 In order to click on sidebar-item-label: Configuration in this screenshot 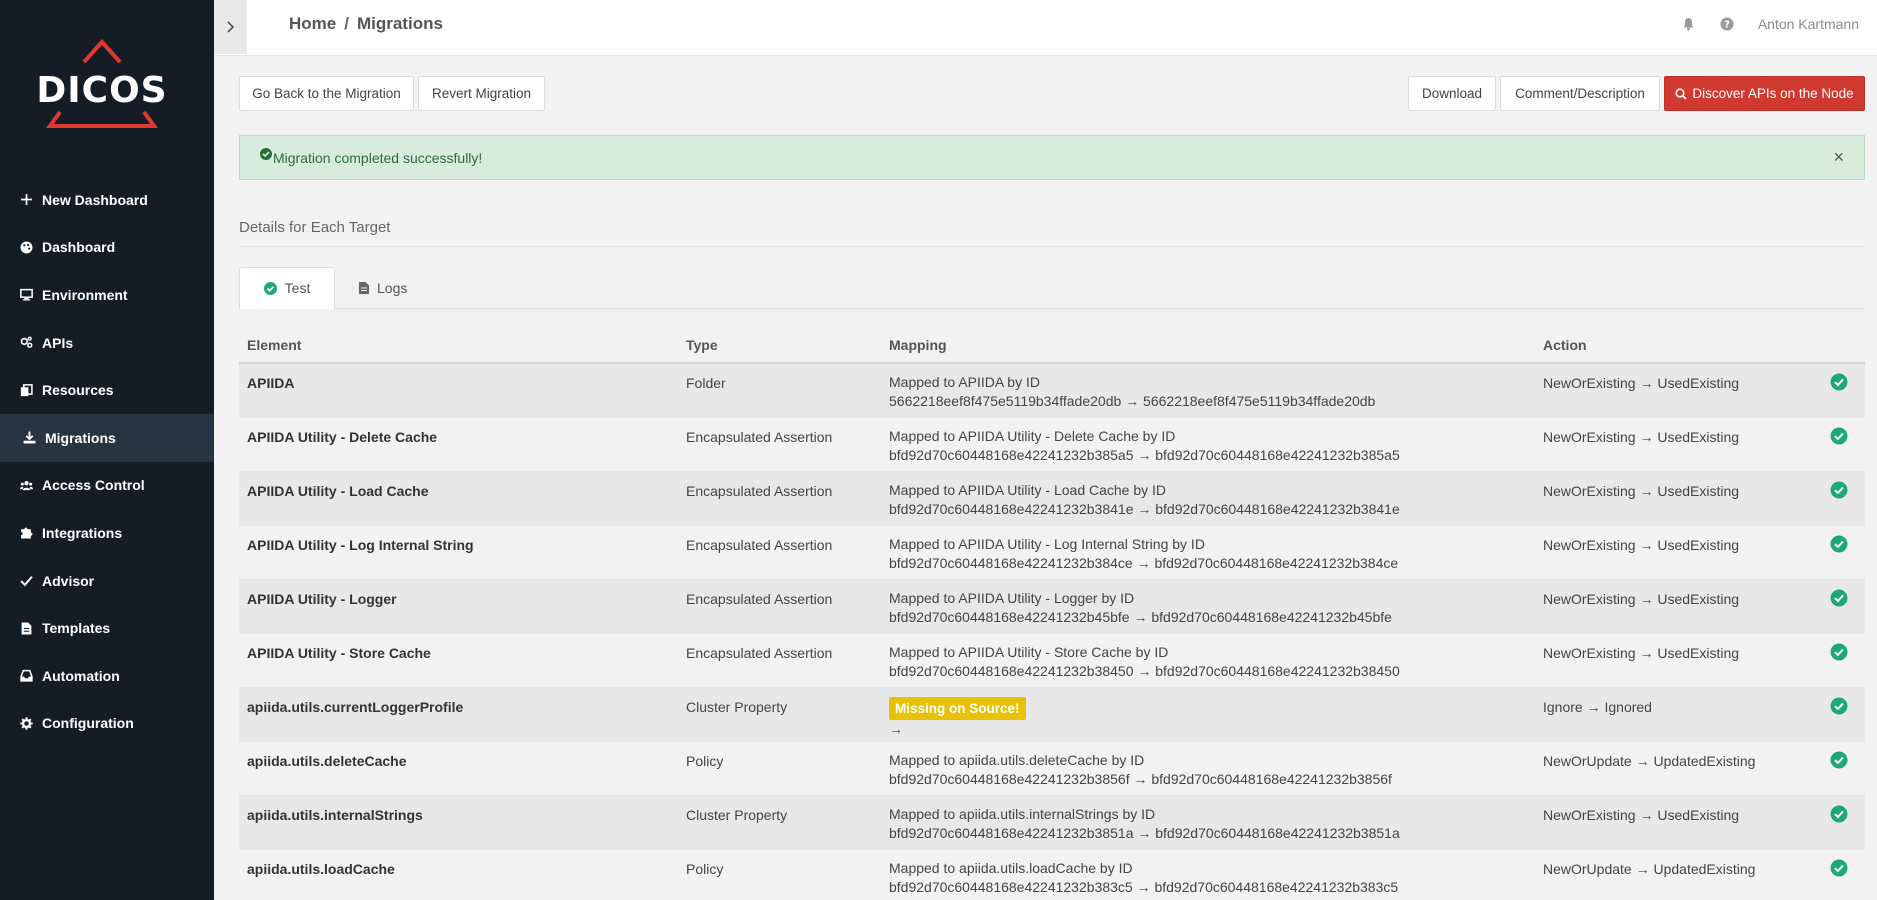, I will do `click(88, 723)`.